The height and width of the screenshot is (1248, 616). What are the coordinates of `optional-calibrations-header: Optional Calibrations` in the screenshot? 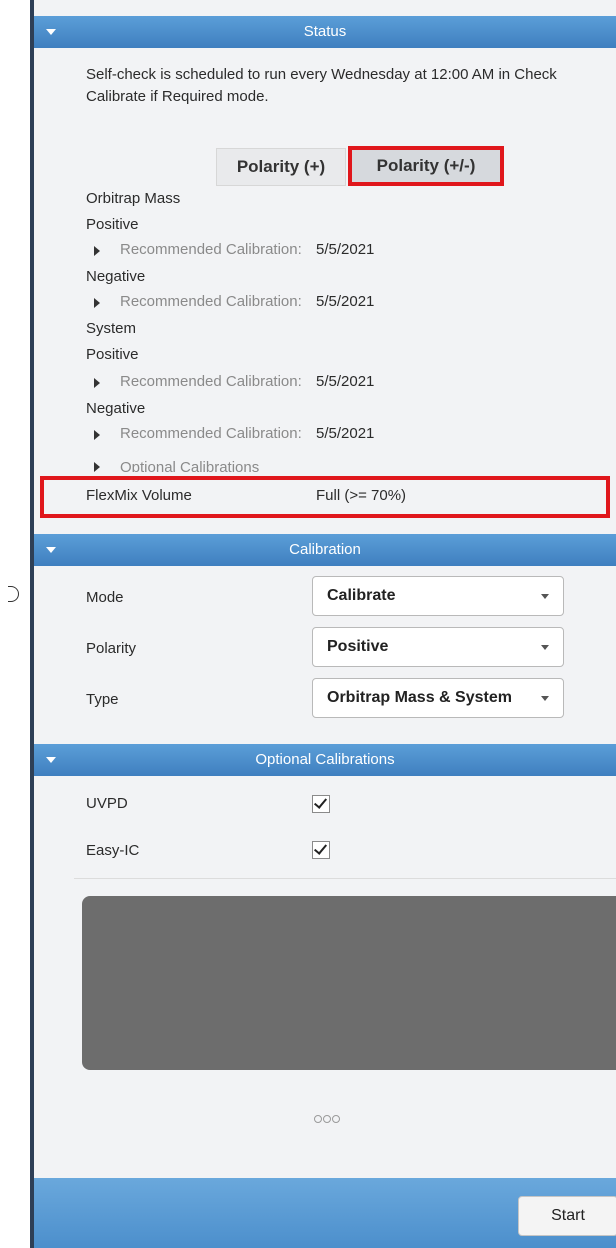 It's located at (325, 760).